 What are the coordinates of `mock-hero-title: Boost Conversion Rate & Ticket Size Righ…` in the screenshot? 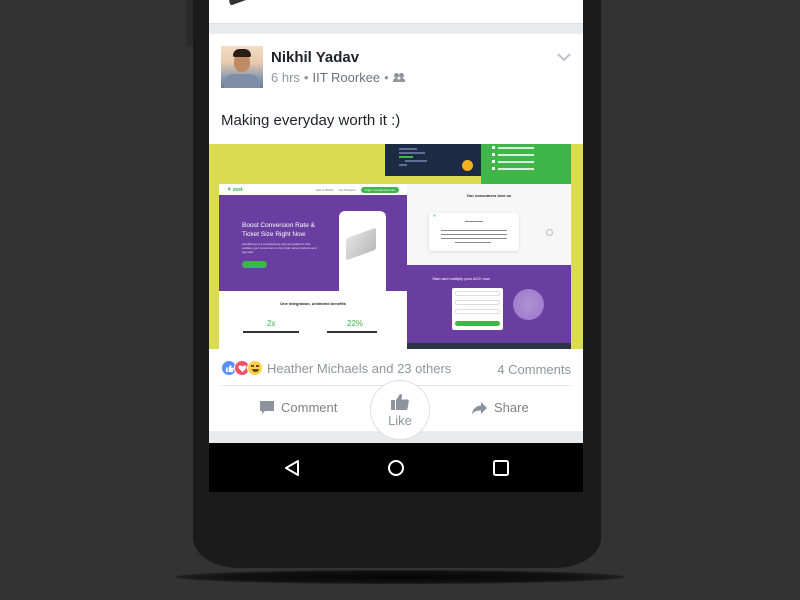 It's located at (278, 230).